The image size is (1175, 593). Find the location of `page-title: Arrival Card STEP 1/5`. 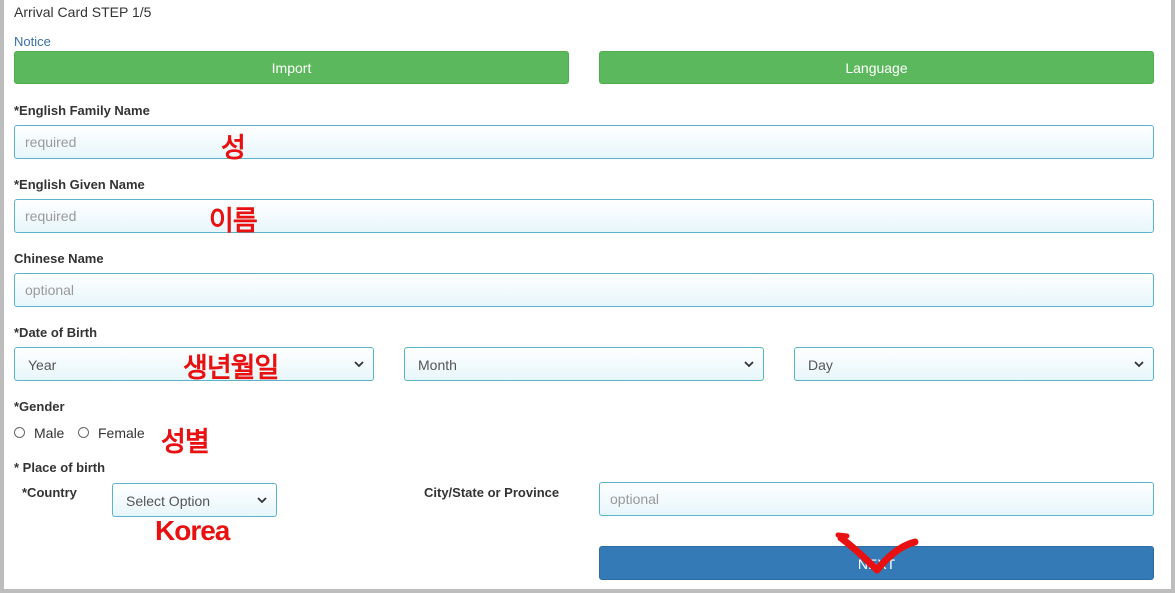

page-title: Arrival Card STEP 1/5 is located at coordinates (83, 12).